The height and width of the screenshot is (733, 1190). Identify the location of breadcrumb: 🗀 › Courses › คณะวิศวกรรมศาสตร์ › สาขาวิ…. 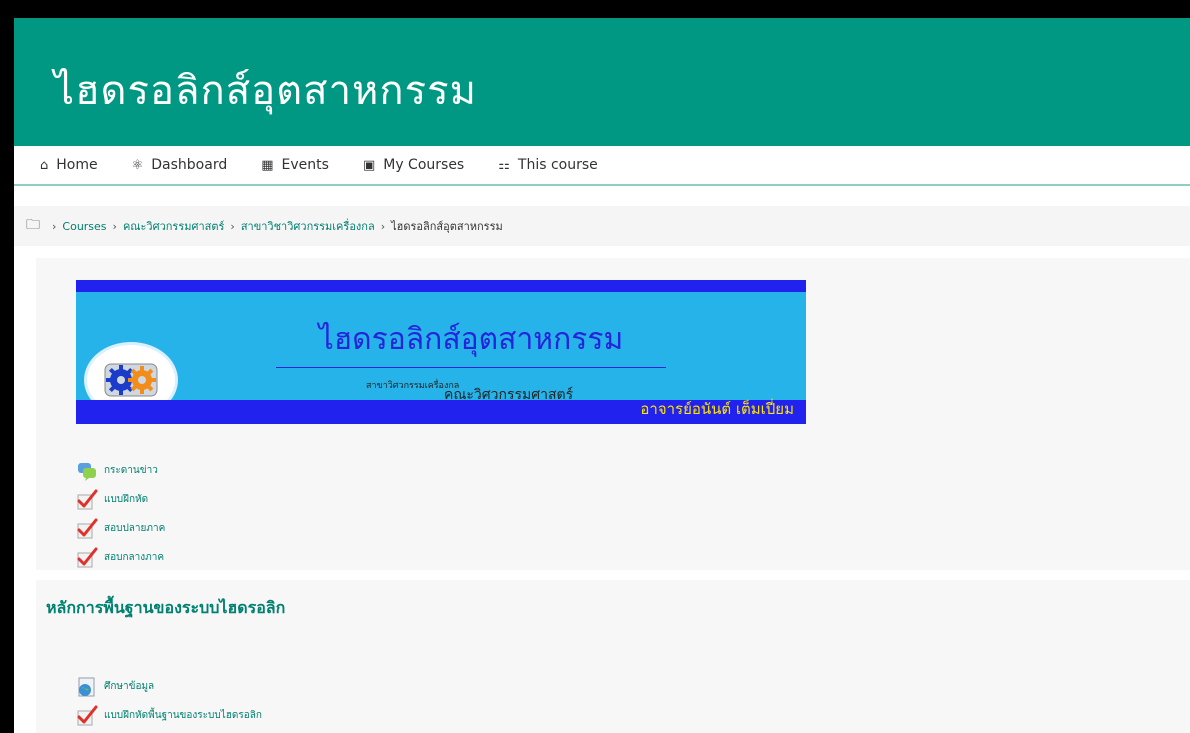
(602, 226).